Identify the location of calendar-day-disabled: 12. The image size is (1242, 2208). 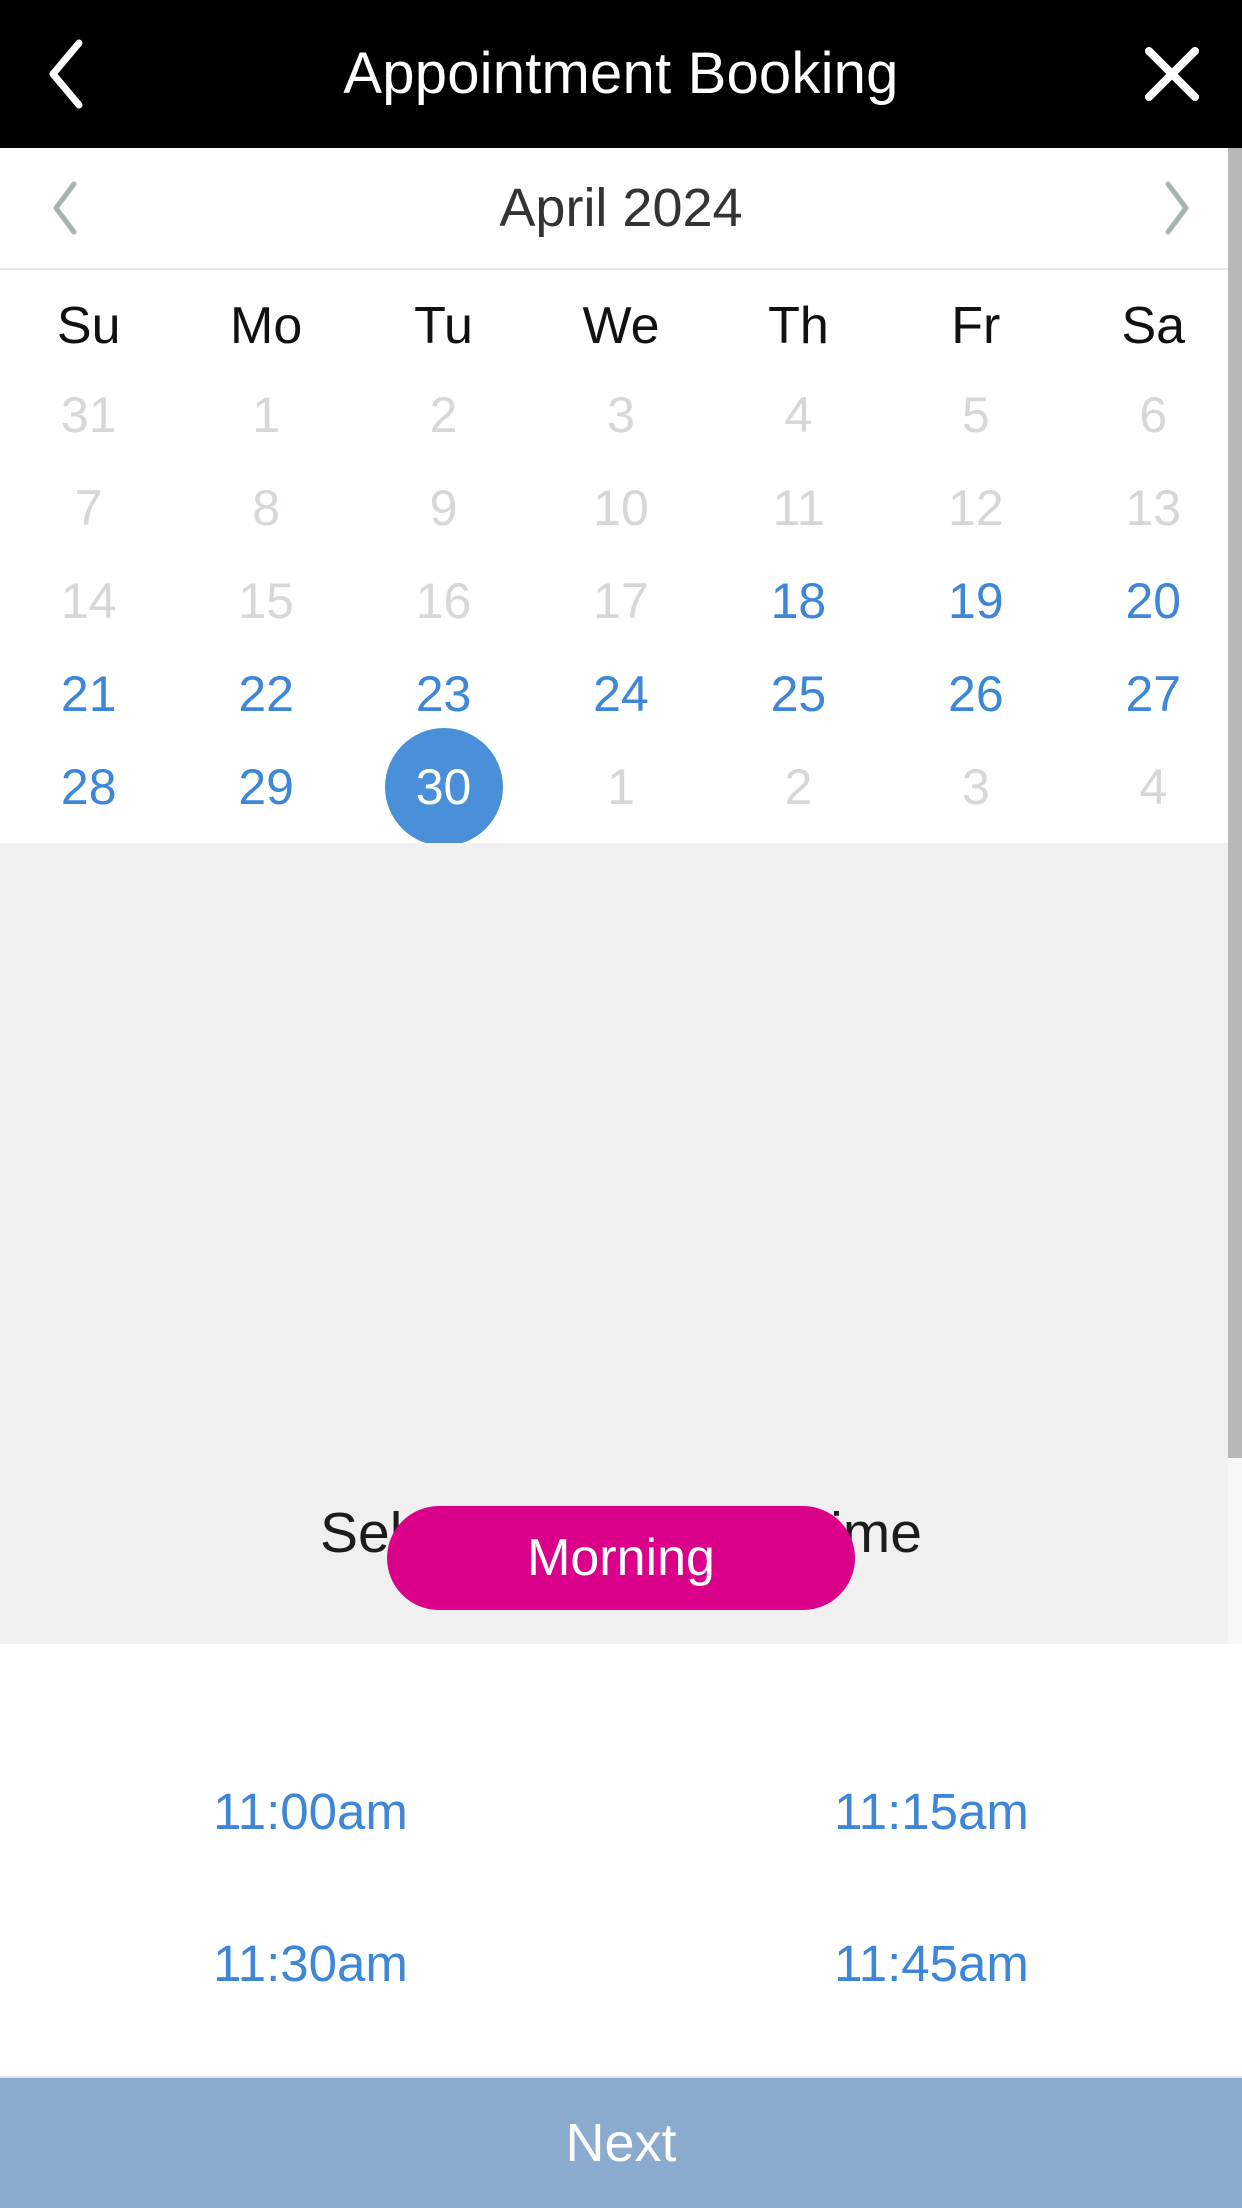
(975, 507).